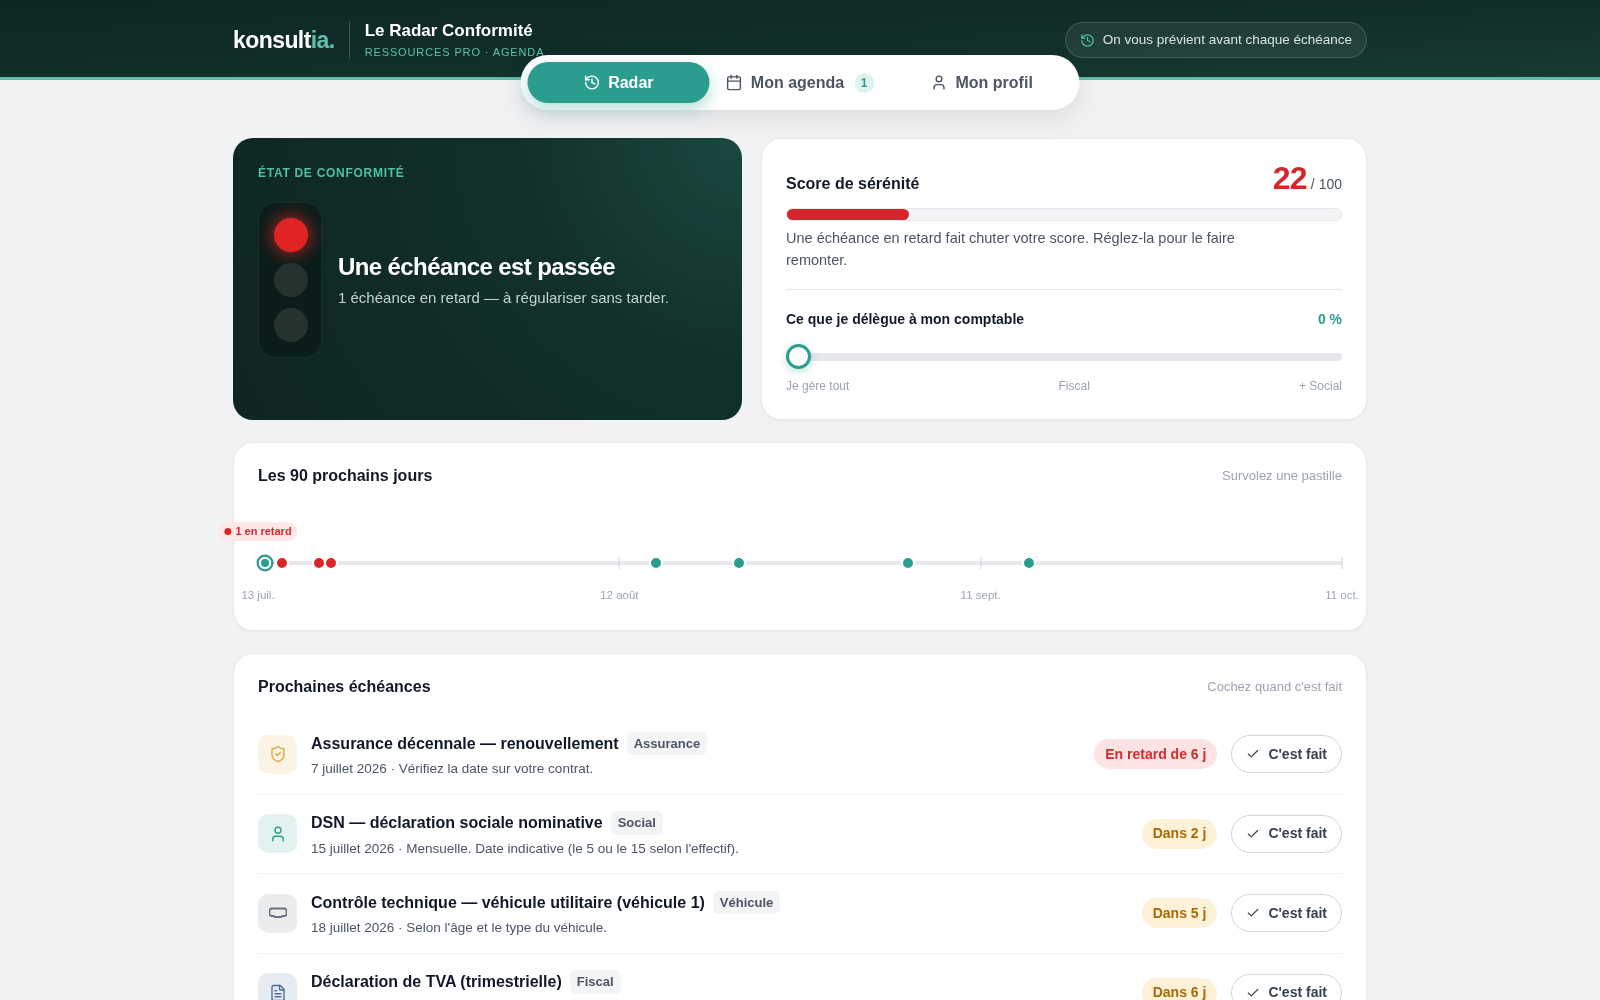 The image size is (1600, 1000). Describe the element at coordinates (1179, 913) in the screenshot. I see `due-status-badge: Dans 5 j` at that location.